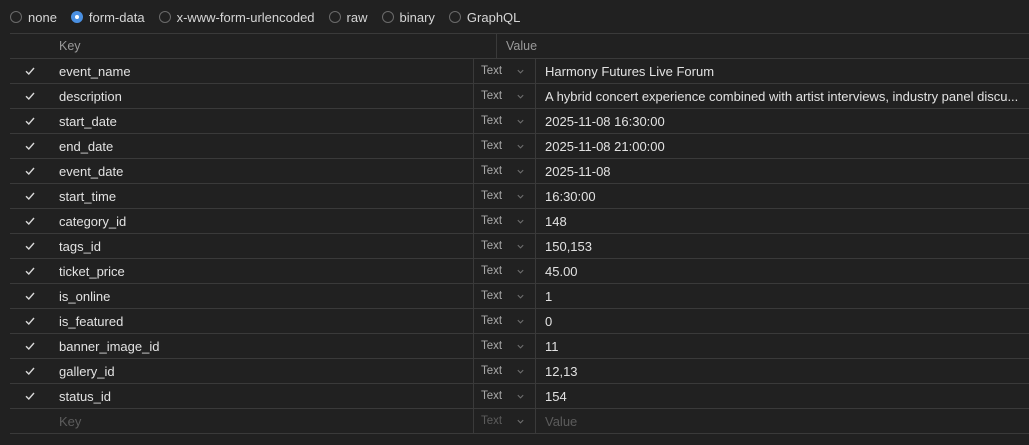 The width and height of the screenshot is (1029, 445). I want to click on param-key: event_name, so click(261, 71).